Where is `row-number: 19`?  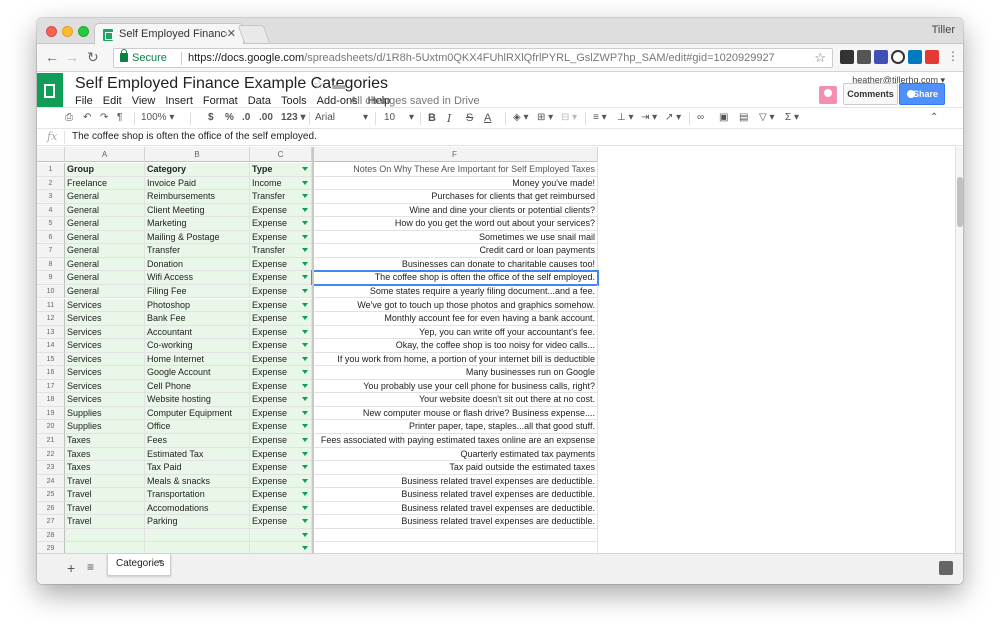 row-number: 19 is located at coordinates (51, 413).